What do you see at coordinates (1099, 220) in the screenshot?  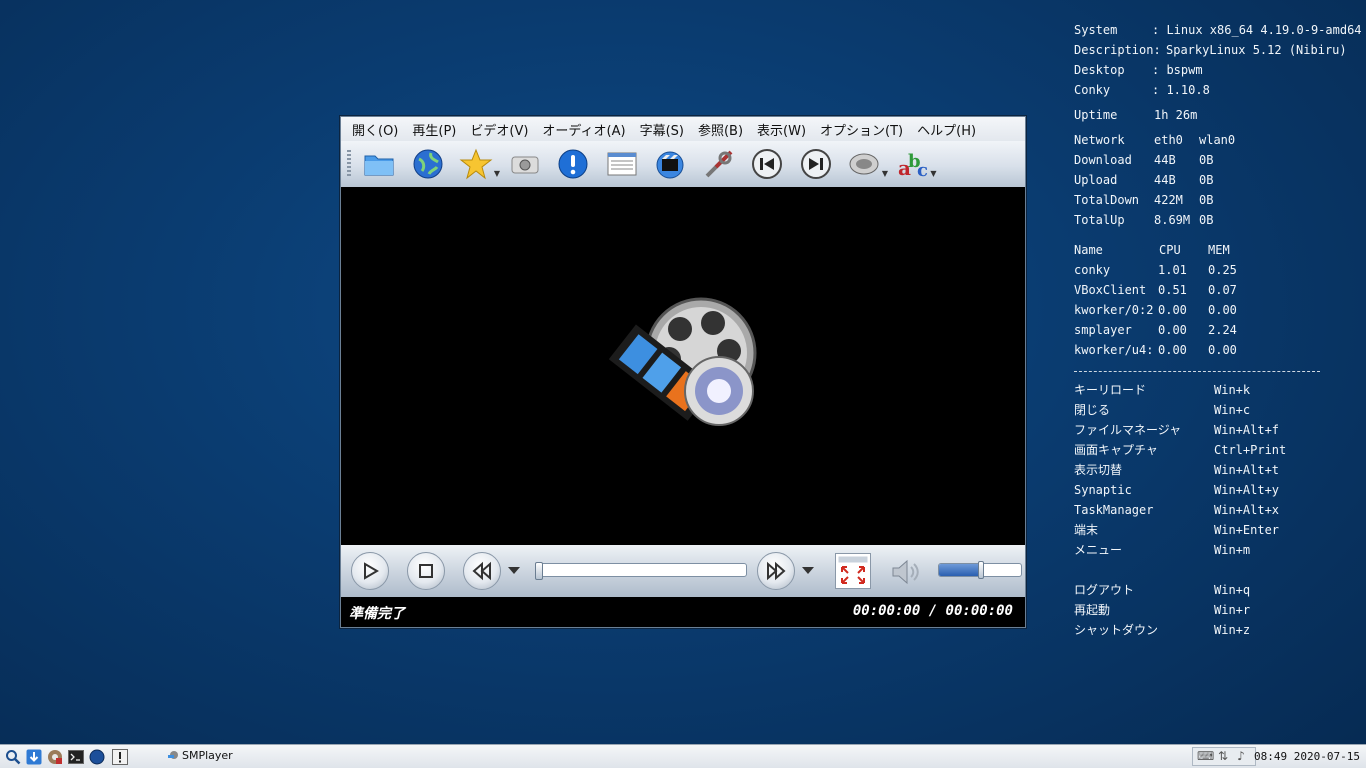 I see `net-totalup-label: TotalUp` at bounding box center [1099, 220].